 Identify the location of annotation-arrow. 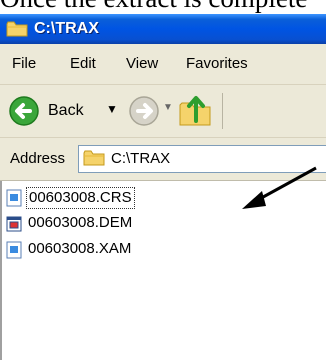
(279, 187).